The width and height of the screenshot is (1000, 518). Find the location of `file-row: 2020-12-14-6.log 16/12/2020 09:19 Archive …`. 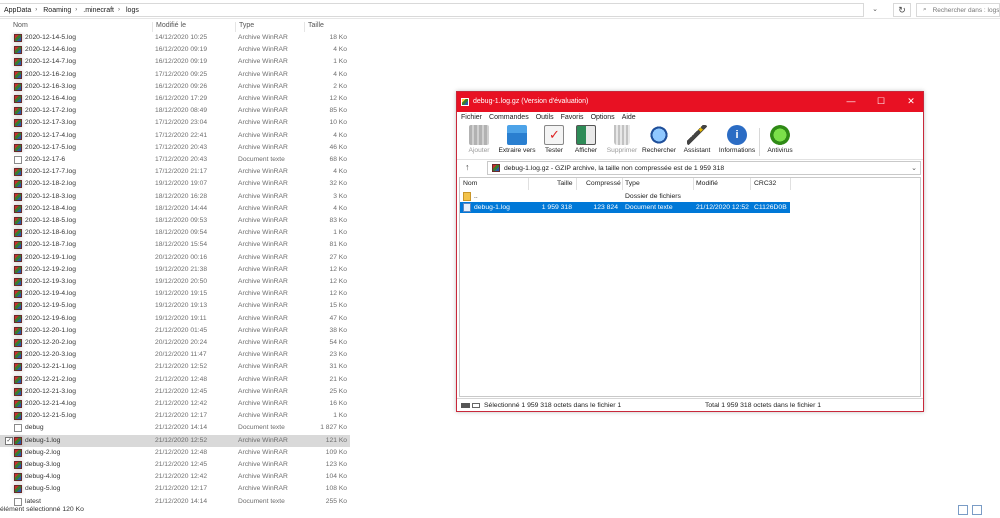

file-row: 2020-12-14-6.log 16/12/2020 09:19 Archive … is located at coordinates (175, 50).